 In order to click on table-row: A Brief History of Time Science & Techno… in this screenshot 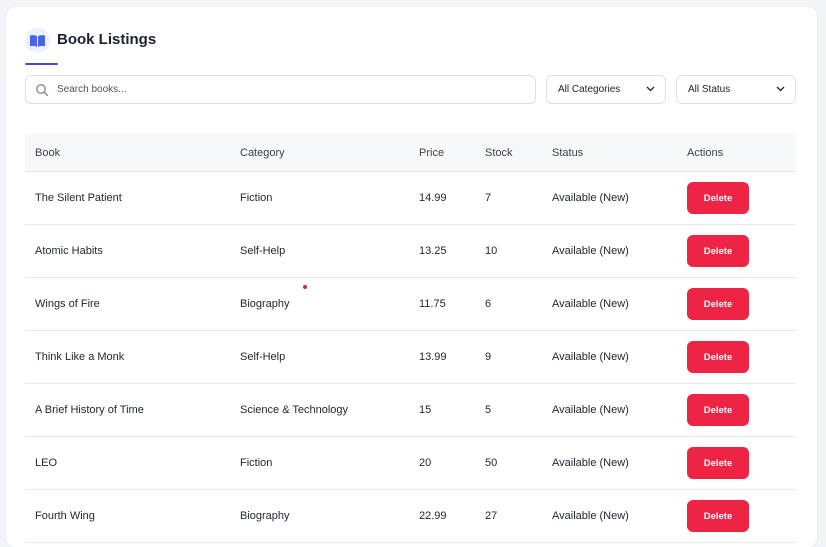, I will do `click(410, 410)`.